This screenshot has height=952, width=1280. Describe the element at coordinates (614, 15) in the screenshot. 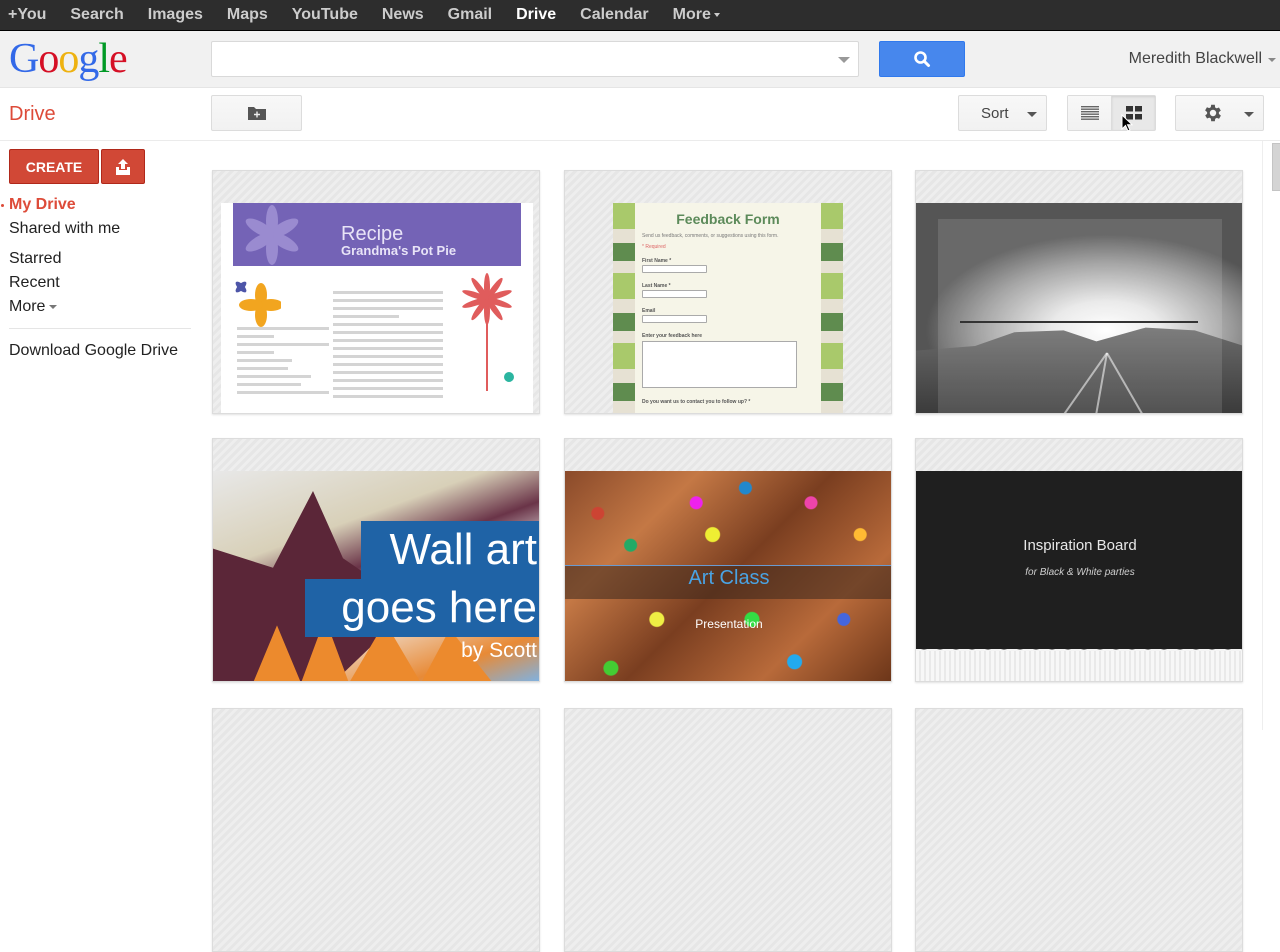

I see `nav-calendar: Calendar` at that location.